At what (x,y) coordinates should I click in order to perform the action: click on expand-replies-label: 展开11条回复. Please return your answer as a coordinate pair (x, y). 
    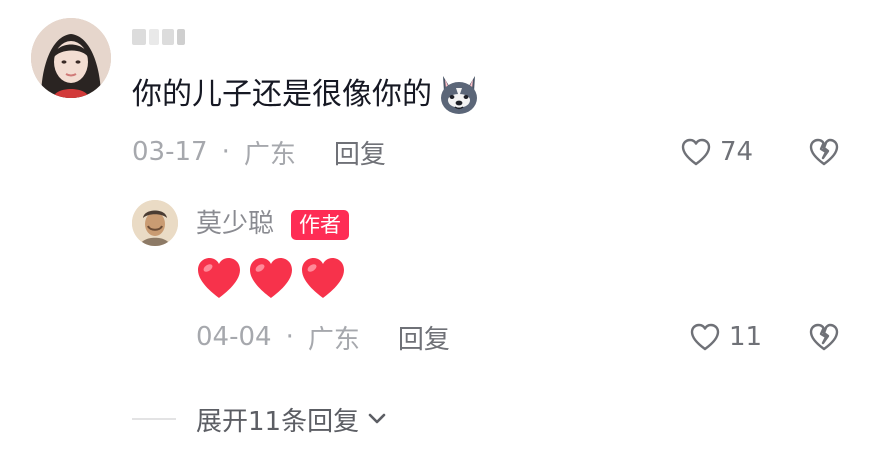
    Looking at the image, I should click on (278, 421).